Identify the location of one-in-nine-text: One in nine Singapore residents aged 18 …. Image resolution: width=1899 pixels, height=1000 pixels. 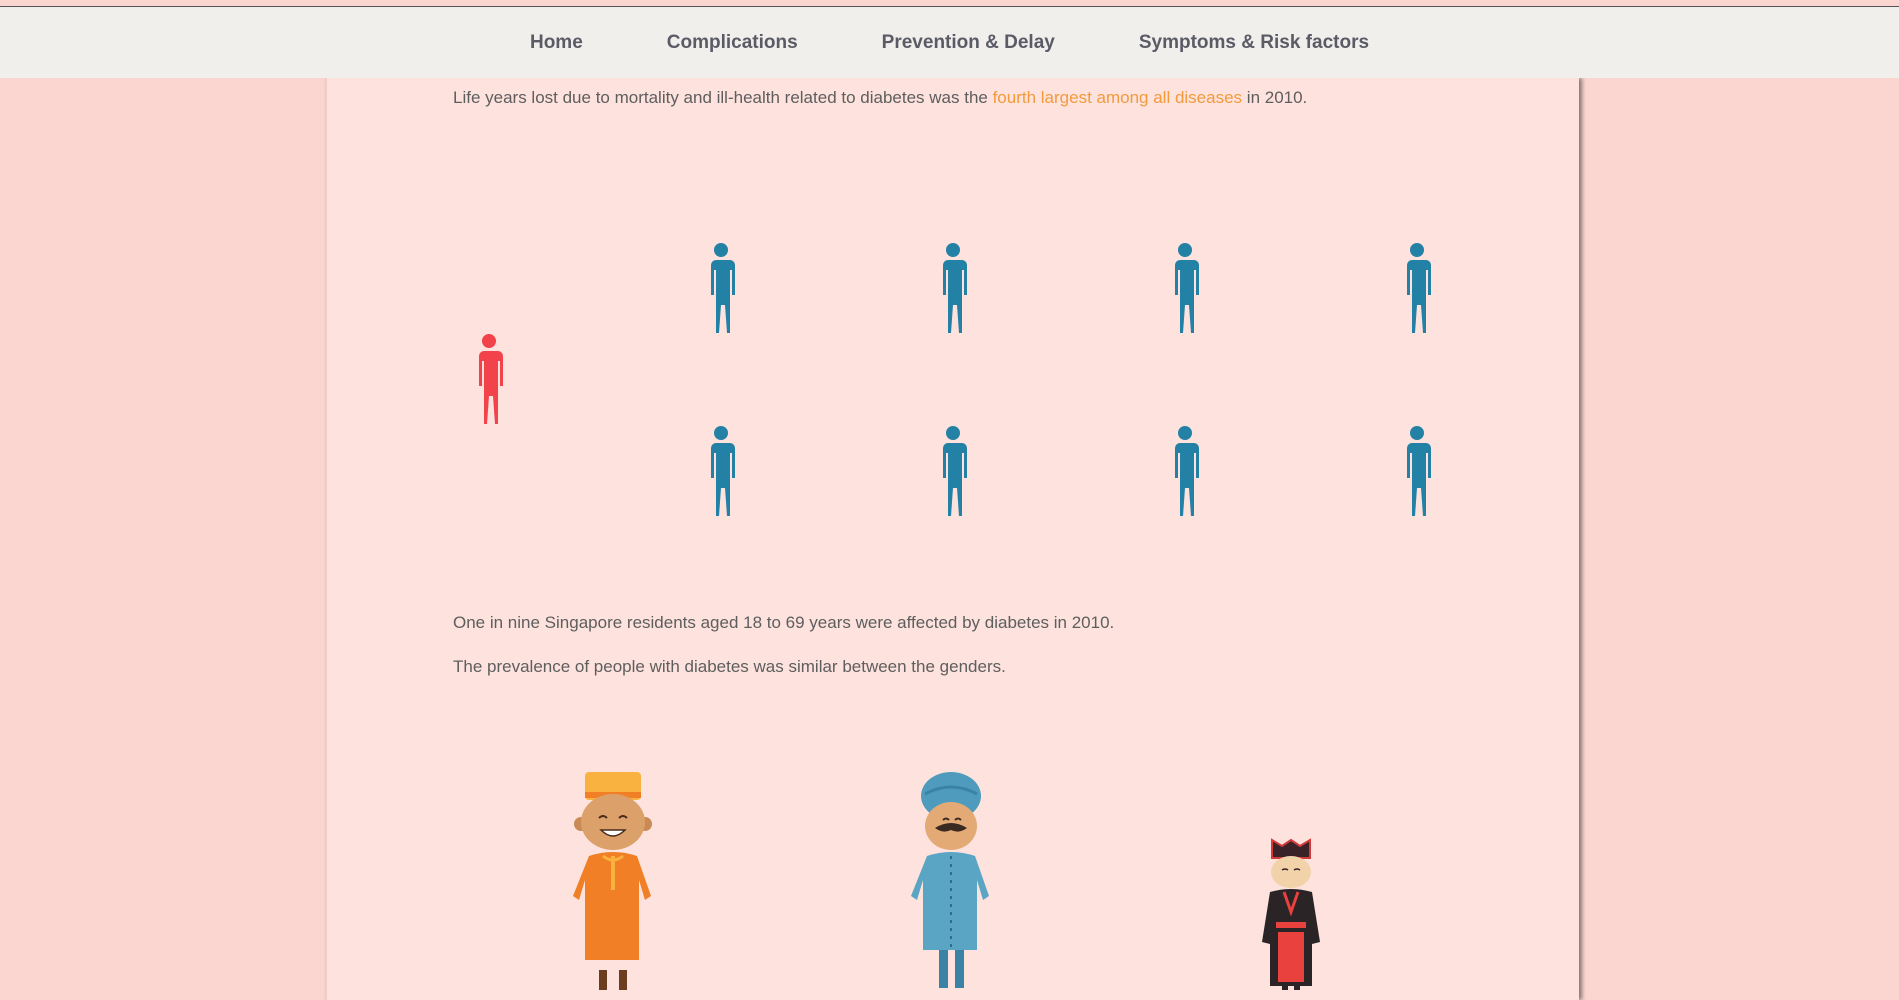
(784, 622).